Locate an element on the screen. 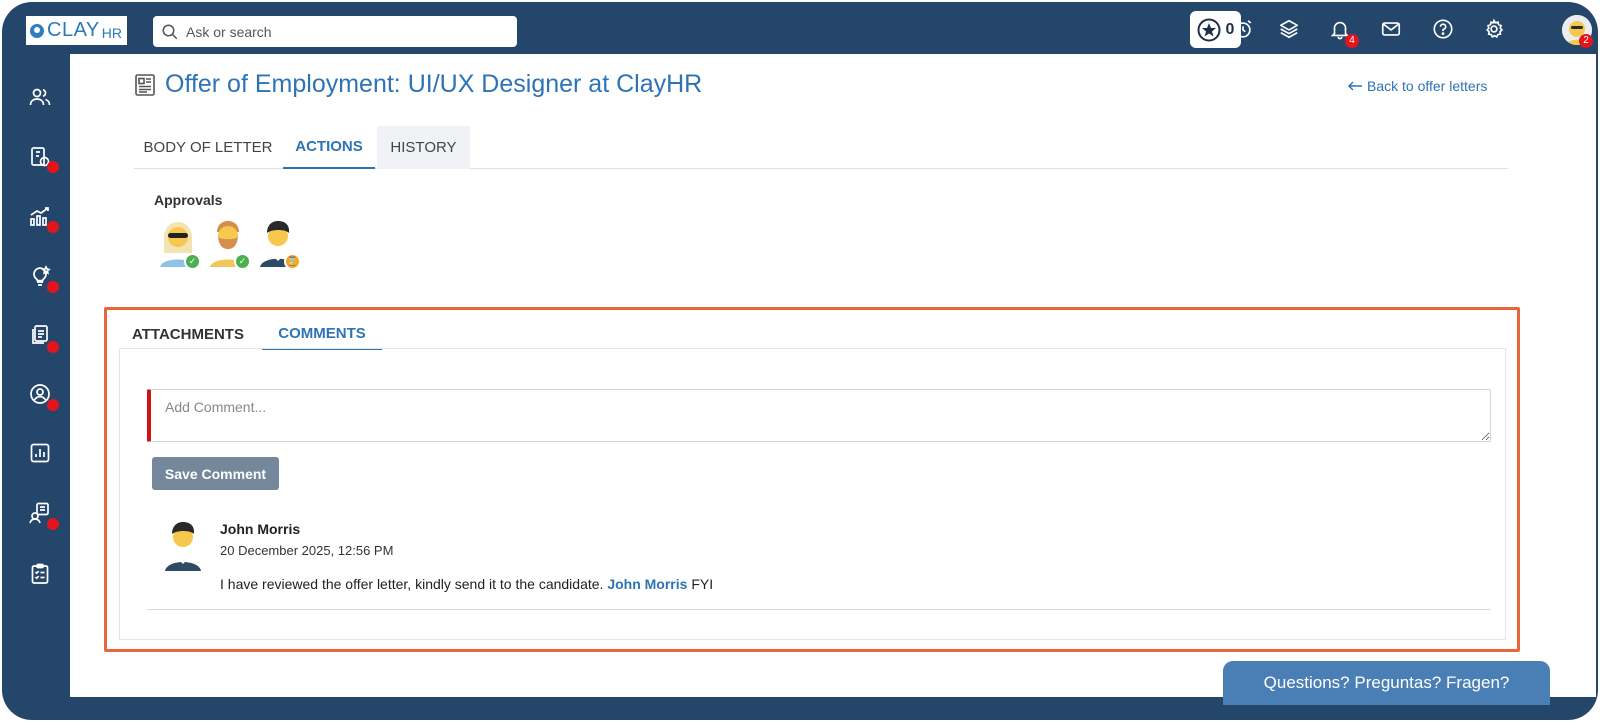 This screenshot has height=722, width=1600. documents-alert-dot is located at coordinates (53, 347).